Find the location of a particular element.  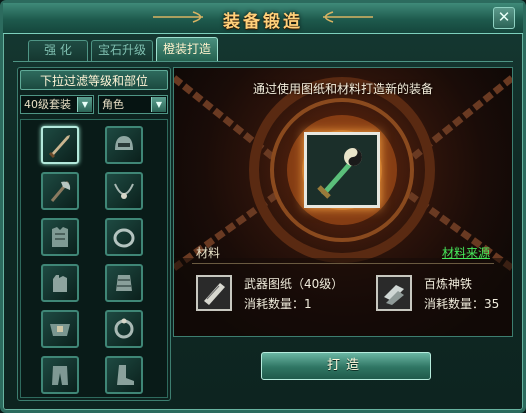

equipment-slot-pants is located at coordinates (60, 375).